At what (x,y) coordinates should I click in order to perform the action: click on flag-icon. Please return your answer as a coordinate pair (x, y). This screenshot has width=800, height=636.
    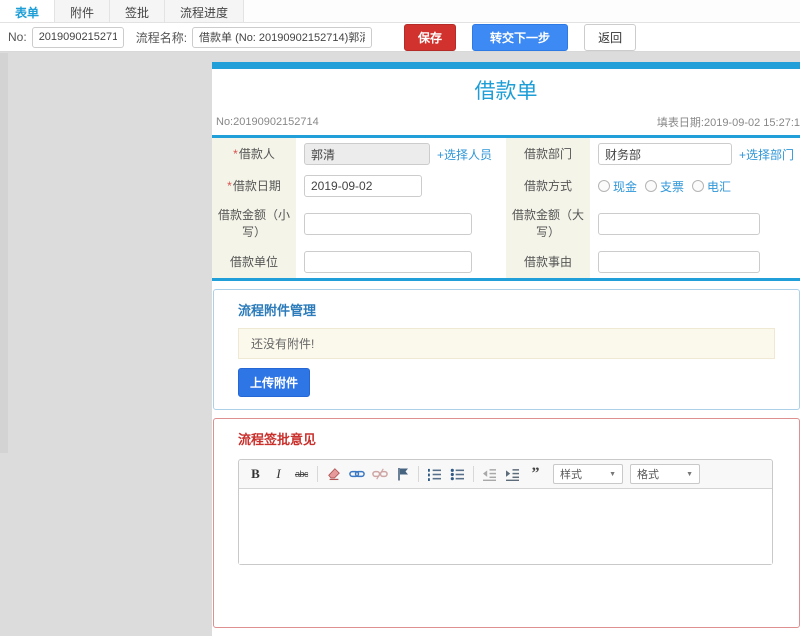
    Looking at the image, I should click on (402, 474).